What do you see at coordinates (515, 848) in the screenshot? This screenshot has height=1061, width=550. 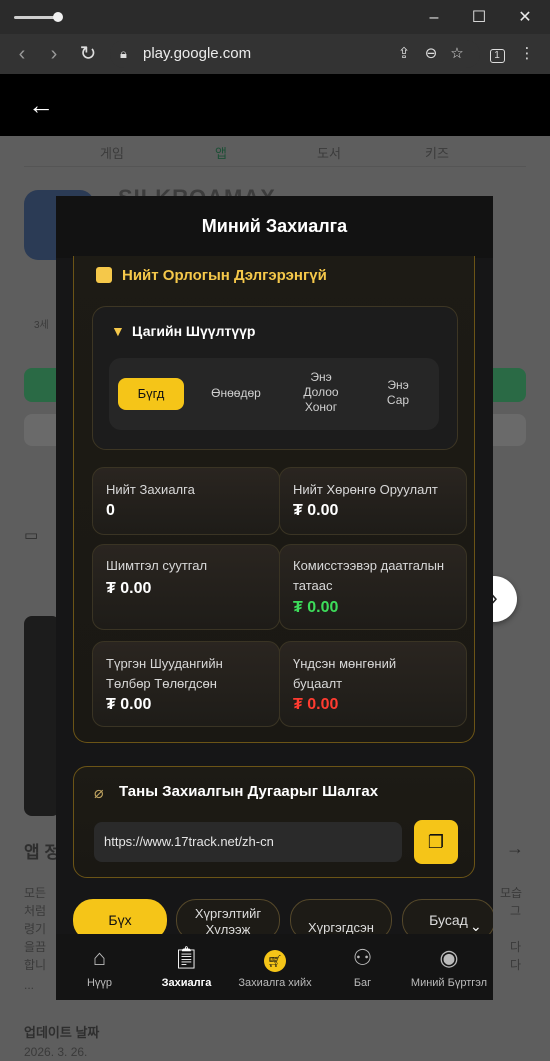 I see `section-arrow-icon: →` at bounding box center [515, 848].